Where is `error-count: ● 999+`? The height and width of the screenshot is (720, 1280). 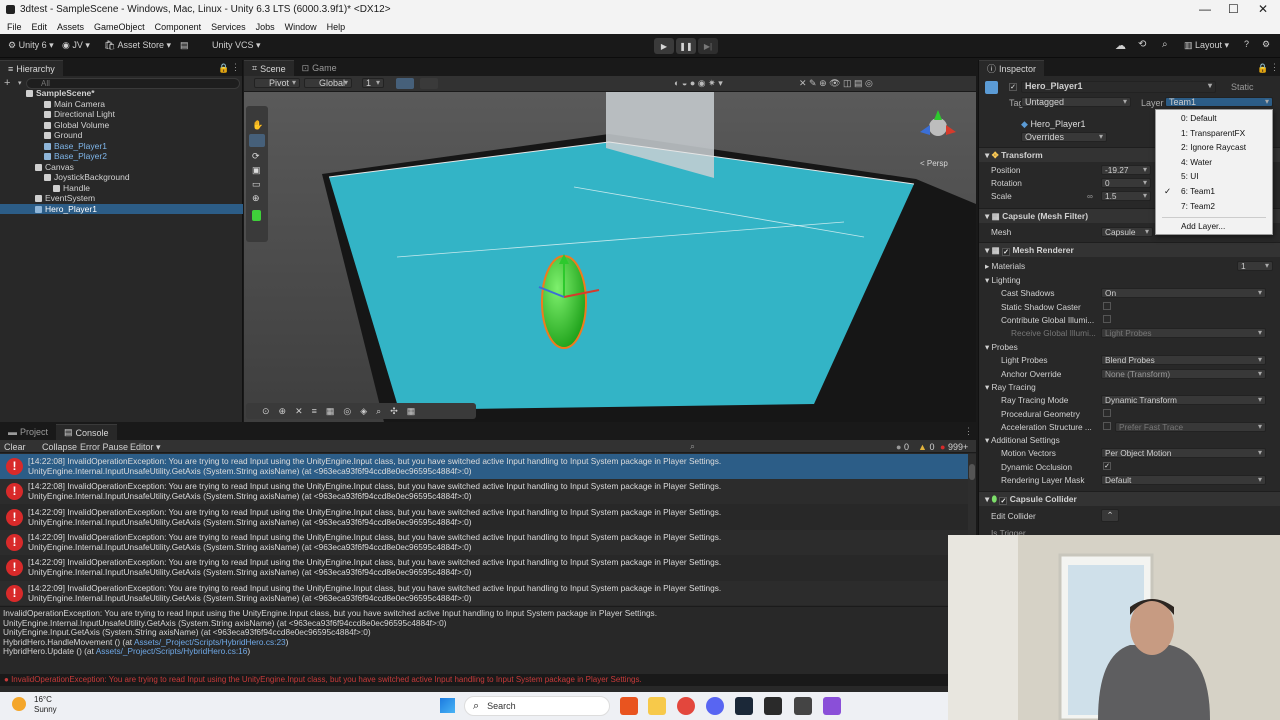 error-count: ● 999+ is located at coordinates (954, 447).